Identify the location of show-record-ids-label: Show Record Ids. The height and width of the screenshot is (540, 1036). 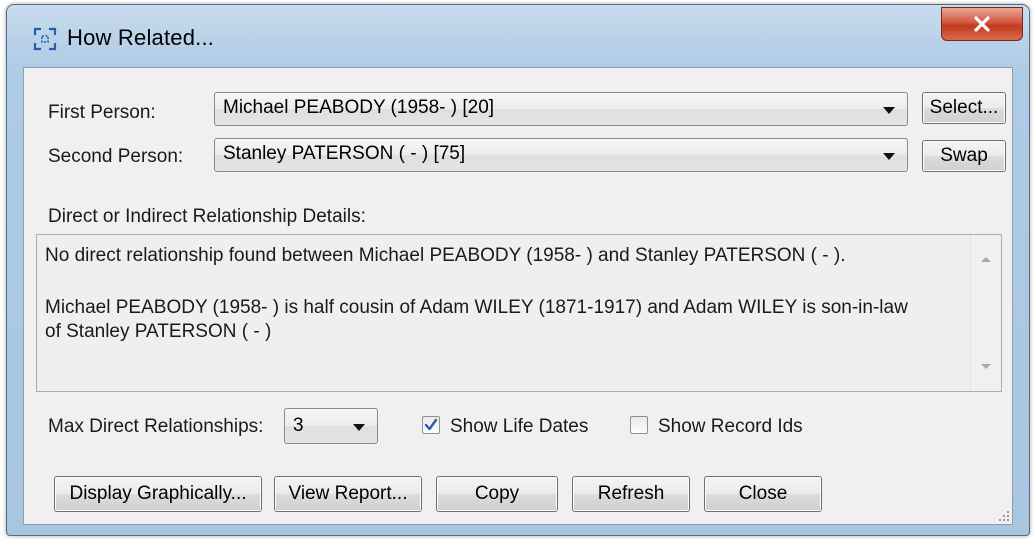
(730, 427).